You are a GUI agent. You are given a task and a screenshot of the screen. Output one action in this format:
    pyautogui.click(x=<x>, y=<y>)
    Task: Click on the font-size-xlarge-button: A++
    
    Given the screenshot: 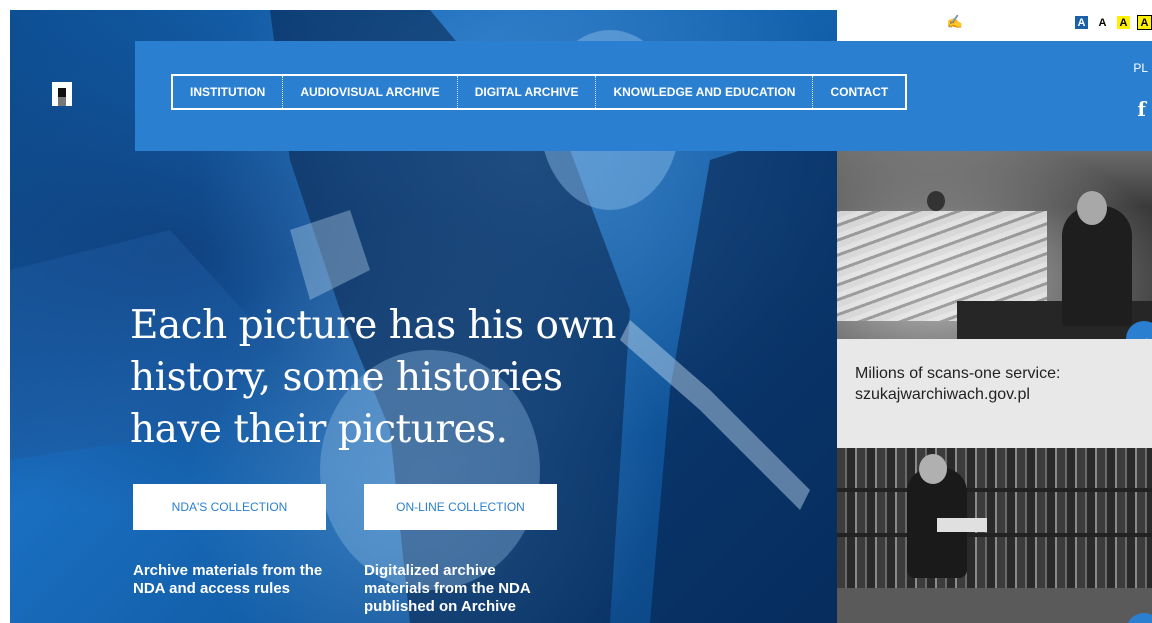 What is the action you would take?
    pyautogui.click(x=1043, y=22)
    